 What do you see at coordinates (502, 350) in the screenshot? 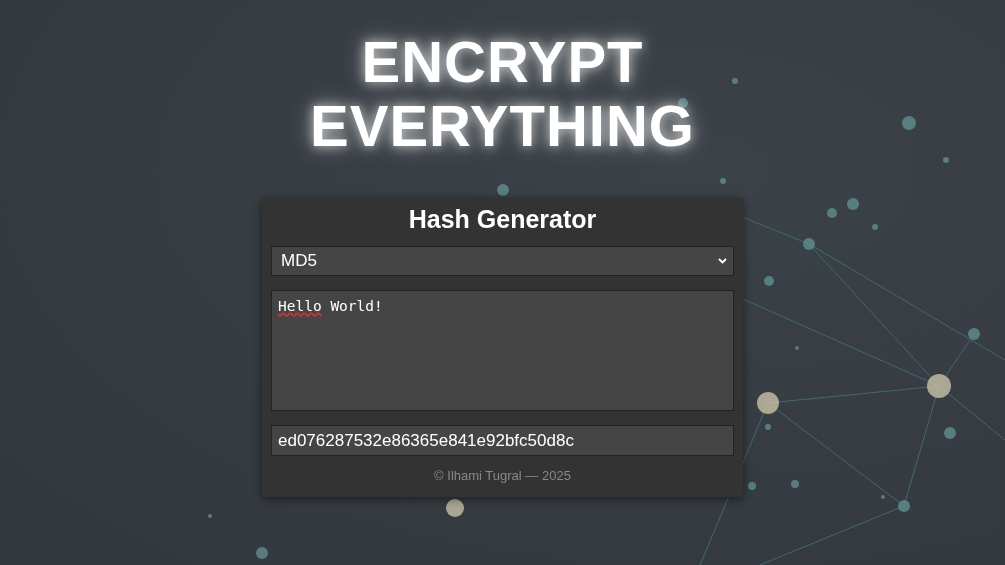
I see `input-textarea: Hello World!` at bounding box center [502, 350].